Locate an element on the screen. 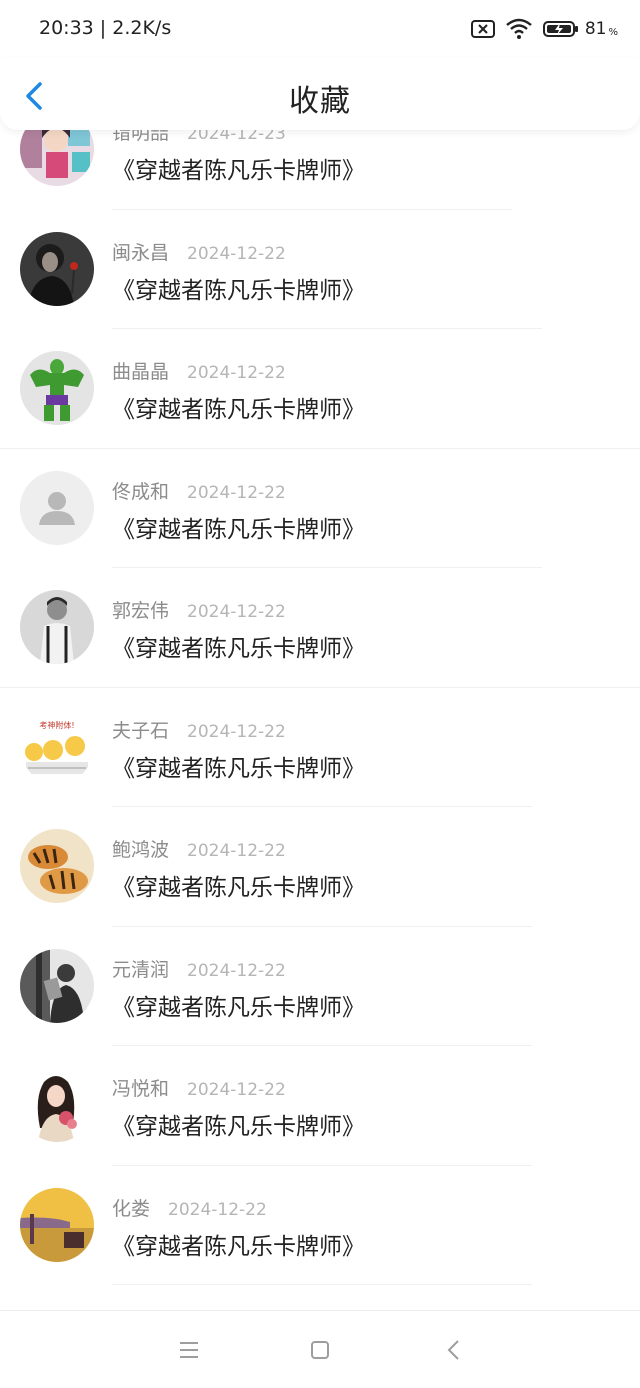  man-photo-avatar is located at coordinates (57, 627).